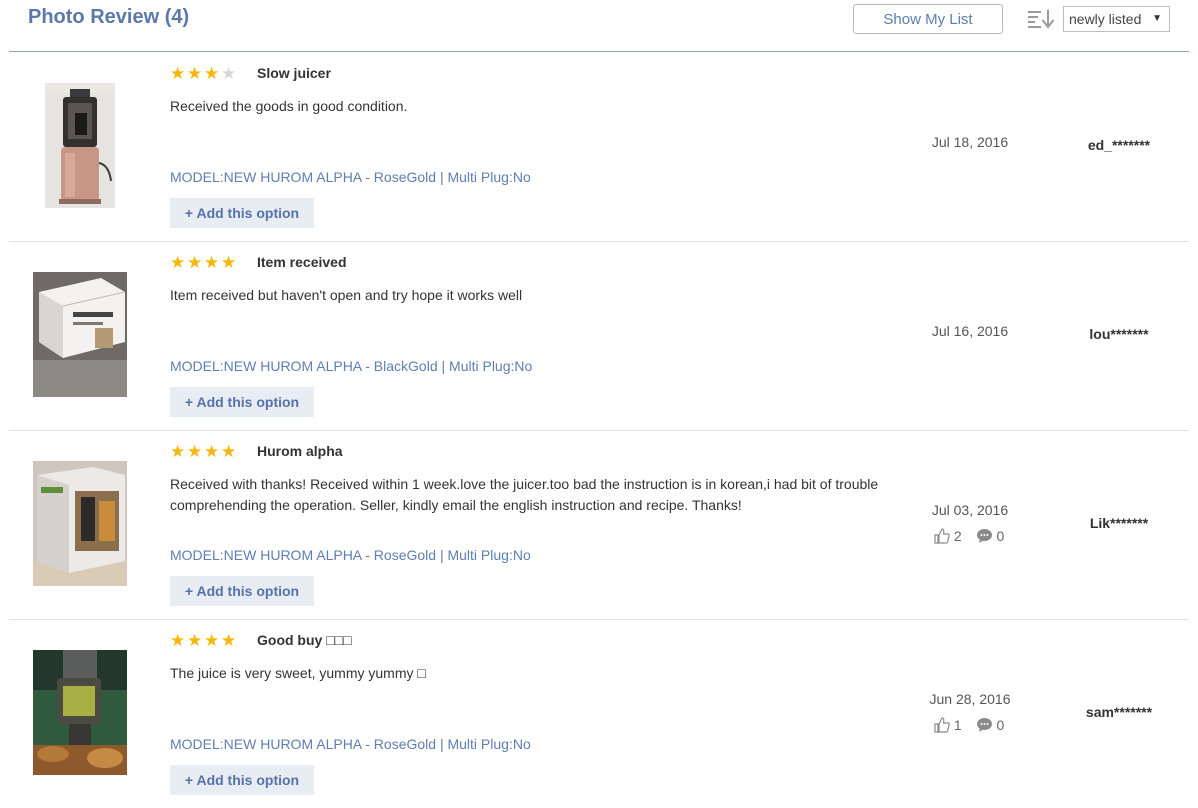 The width and height of the screenshot is (1198, 808). What do you see at coordinates (1119, 523) in the screenshot?
I see `reviewer-name: Lik*******` at bounding box center [1119, 523].